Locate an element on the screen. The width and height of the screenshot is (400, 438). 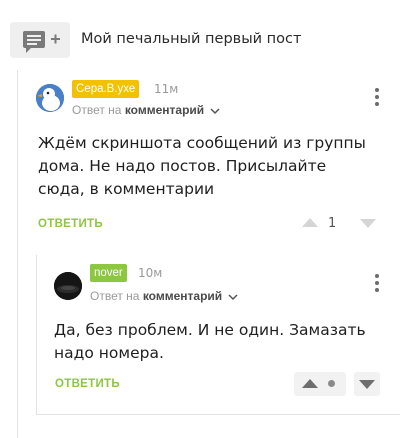
avatar is located at coordinates (68, 286).